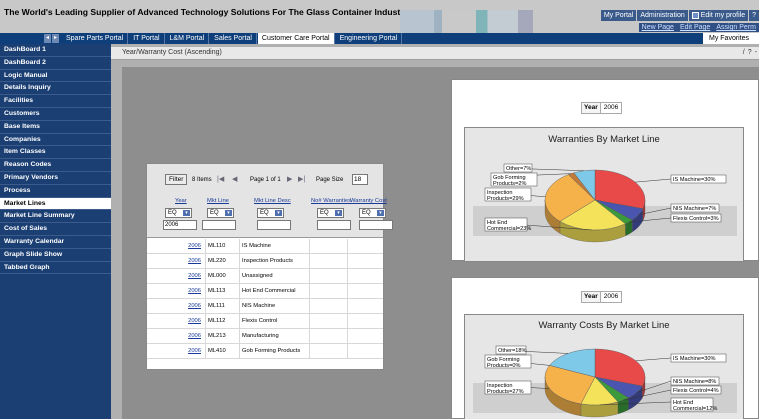 This screenshot has width=759, height=419. I want to click on minimize-icon: -, so click(756, 52).